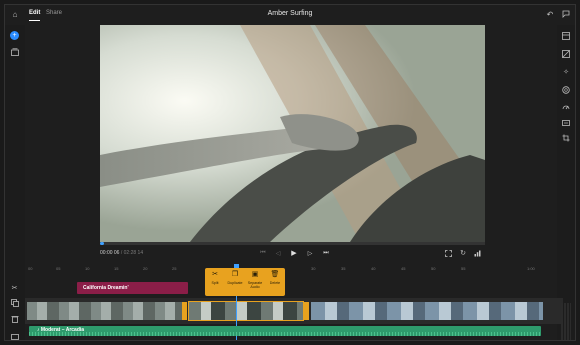  I want to click on project-title: Amber Surfing, so click(290, 13).